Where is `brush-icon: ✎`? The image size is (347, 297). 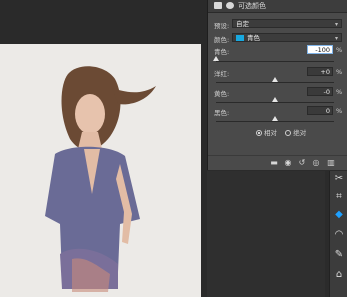 brush-icon: ✎ is located at coordinates (339, 255).